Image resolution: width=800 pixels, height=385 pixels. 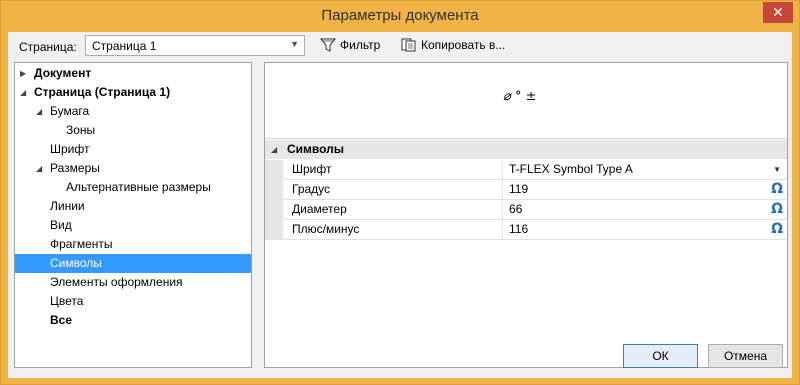 What do you see at coordinates (133, 168) in the screenshot?
I see `tree-item-dimensions: ◢ Размеры` at bounding box center [133, 168].